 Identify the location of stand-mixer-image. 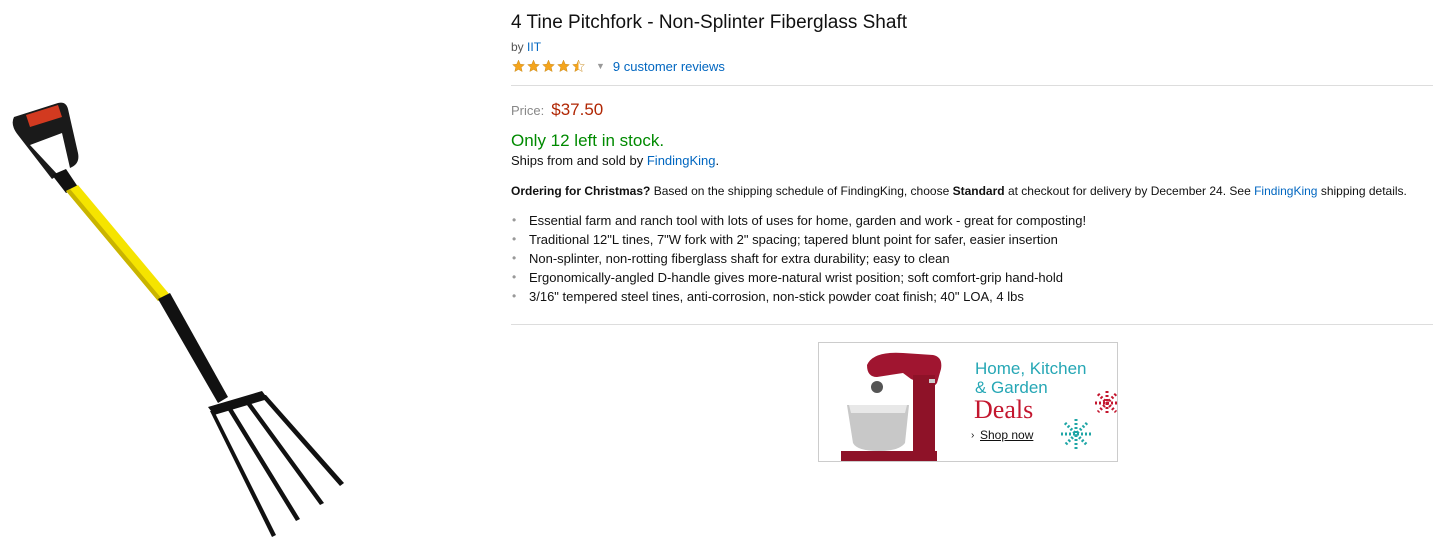
(891, 406).